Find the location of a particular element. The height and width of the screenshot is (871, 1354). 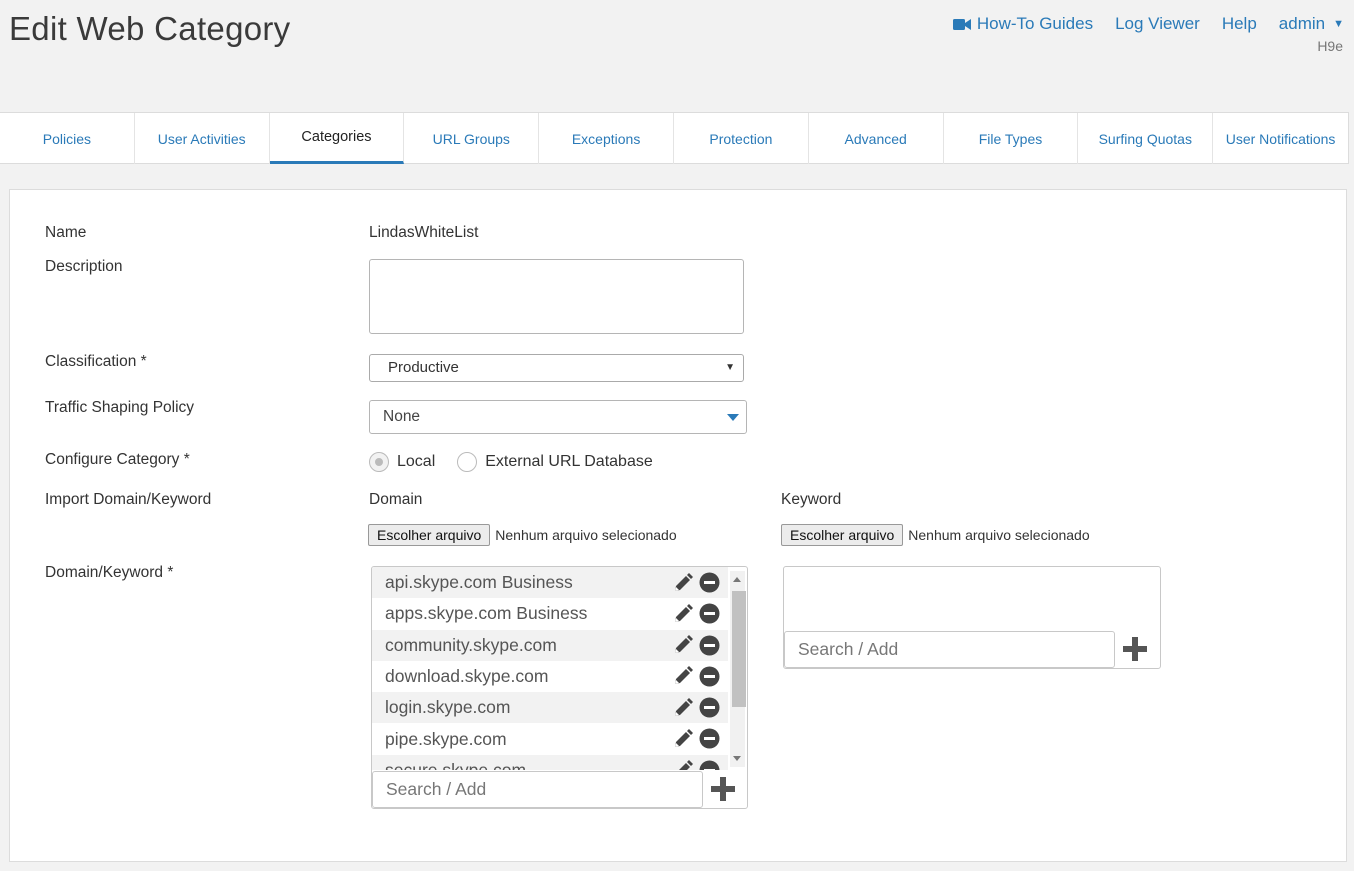

domain-add-row: Search / Add is located at coordinates (559, 789).